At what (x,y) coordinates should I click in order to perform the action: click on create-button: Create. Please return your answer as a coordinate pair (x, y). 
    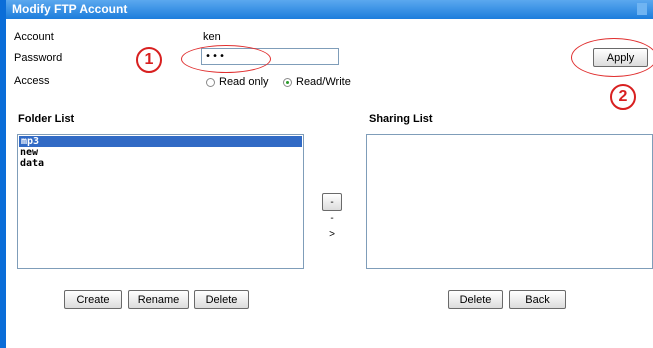
    Looking at the image, I should click on (93, 299).